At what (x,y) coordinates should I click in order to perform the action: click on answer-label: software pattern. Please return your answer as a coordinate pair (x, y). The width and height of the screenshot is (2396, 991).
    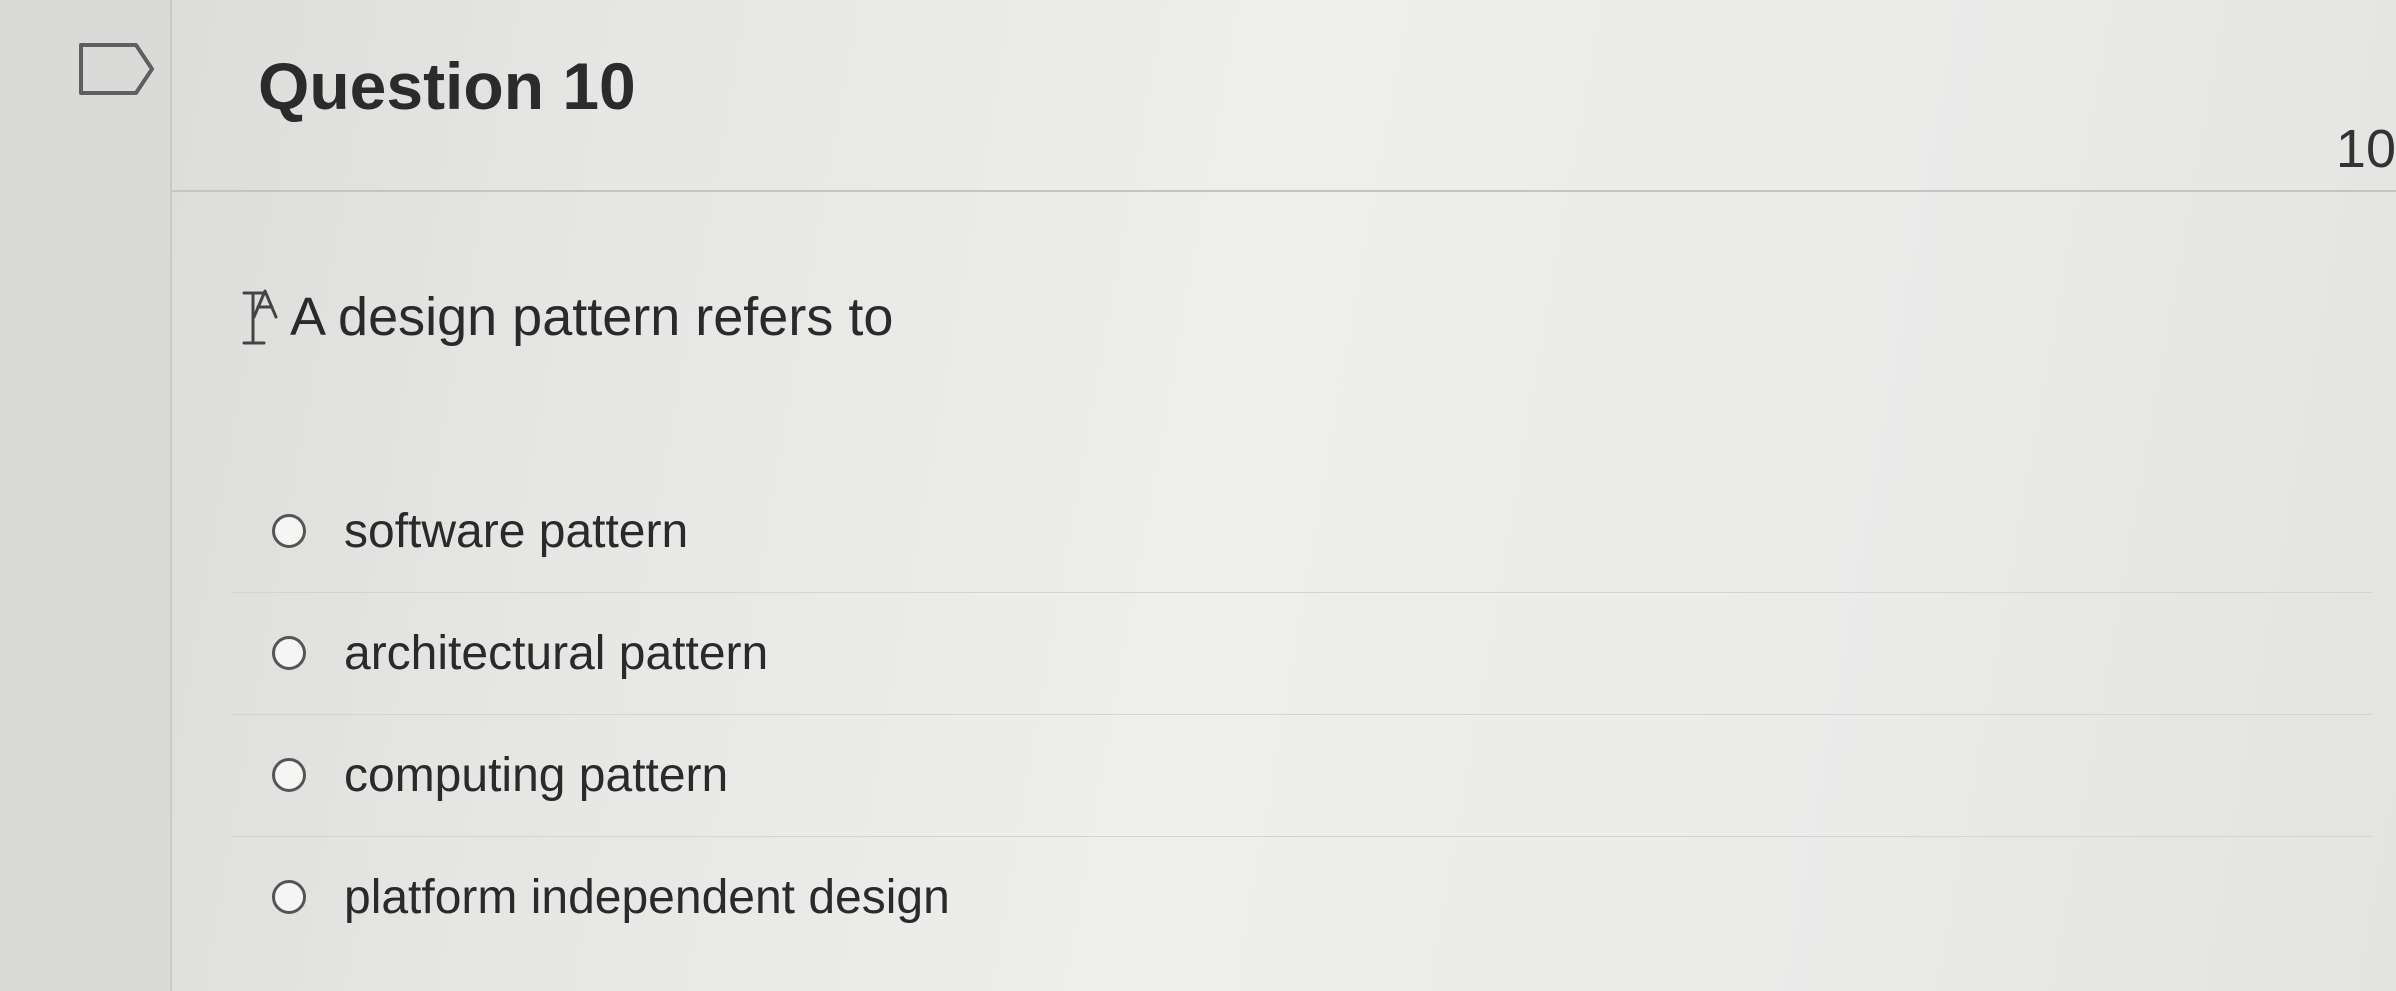
    Looking at the image, I should click on (516, 531).